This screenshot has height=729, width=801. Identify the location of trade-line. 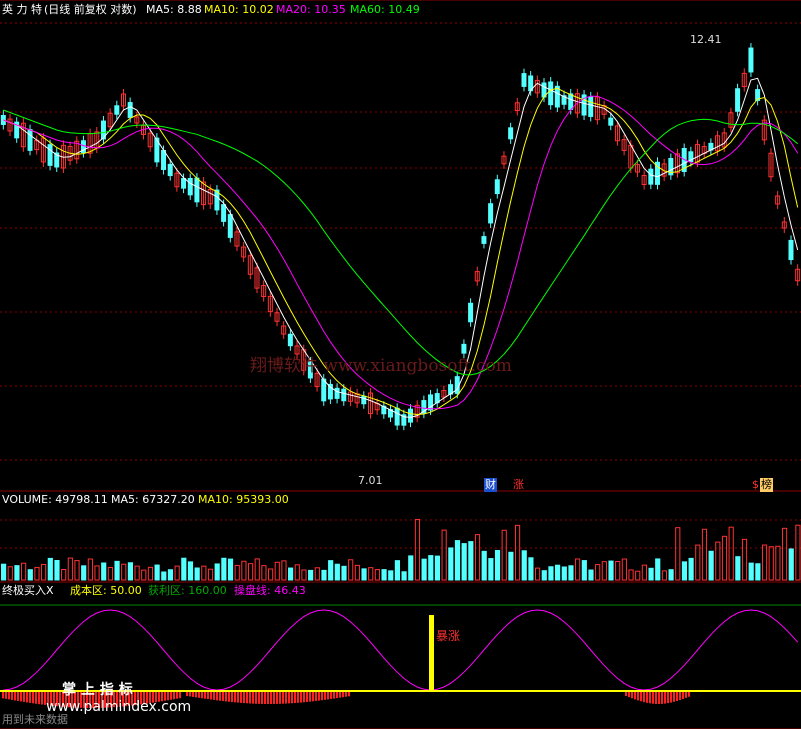
(401, 650).